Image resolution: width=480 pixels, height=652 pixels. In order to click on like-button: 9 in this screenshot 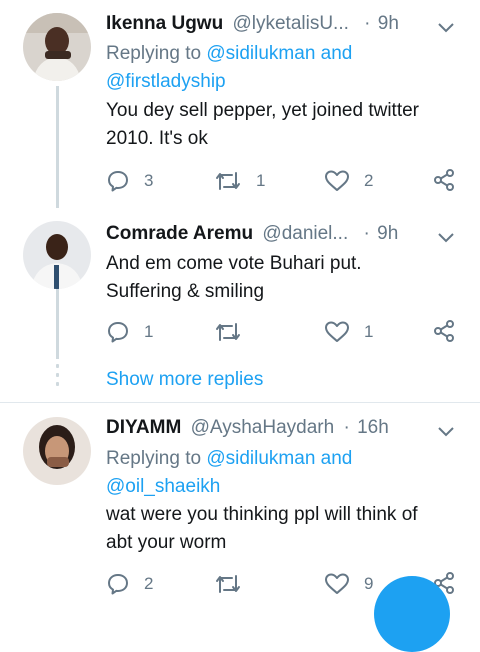, I will do `click(348, 584)`.